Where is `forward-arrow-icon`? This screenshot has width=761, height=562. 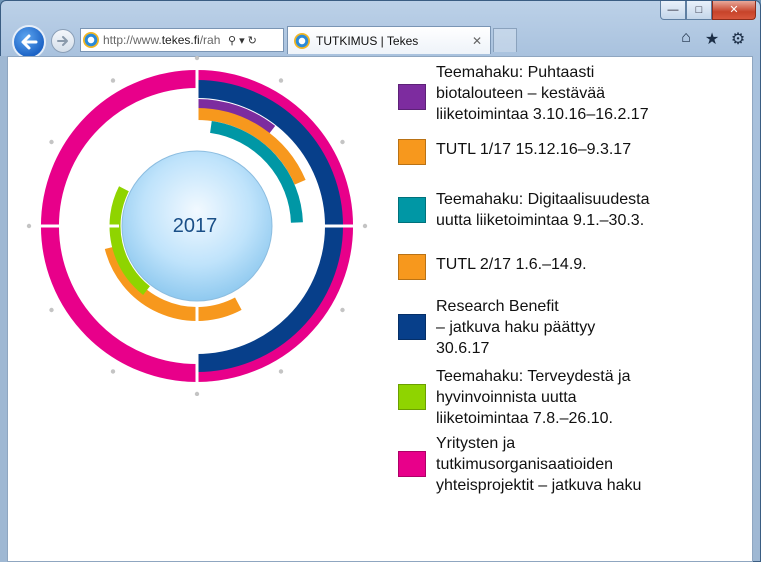 forward-arrow-icon is located at coordinates (62, 41).